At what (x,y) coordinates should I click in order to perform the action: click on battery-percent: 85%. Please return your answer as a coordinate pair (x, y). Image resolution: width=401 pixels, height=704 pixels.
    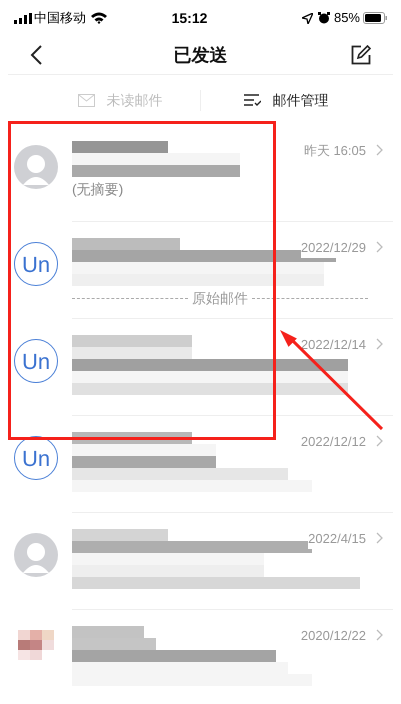
    Looking at the image, I should click on (347, 18).